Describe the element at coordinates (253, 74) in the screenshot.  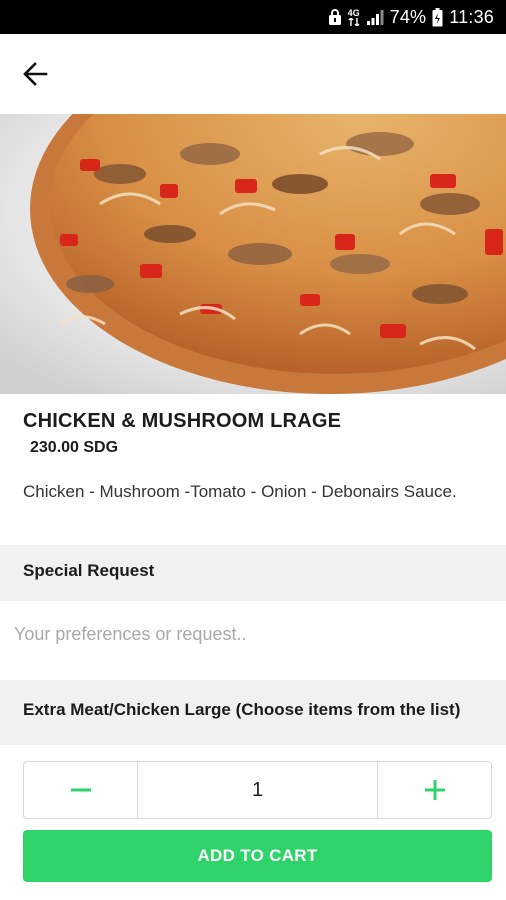
I see `app-bar` at that location.